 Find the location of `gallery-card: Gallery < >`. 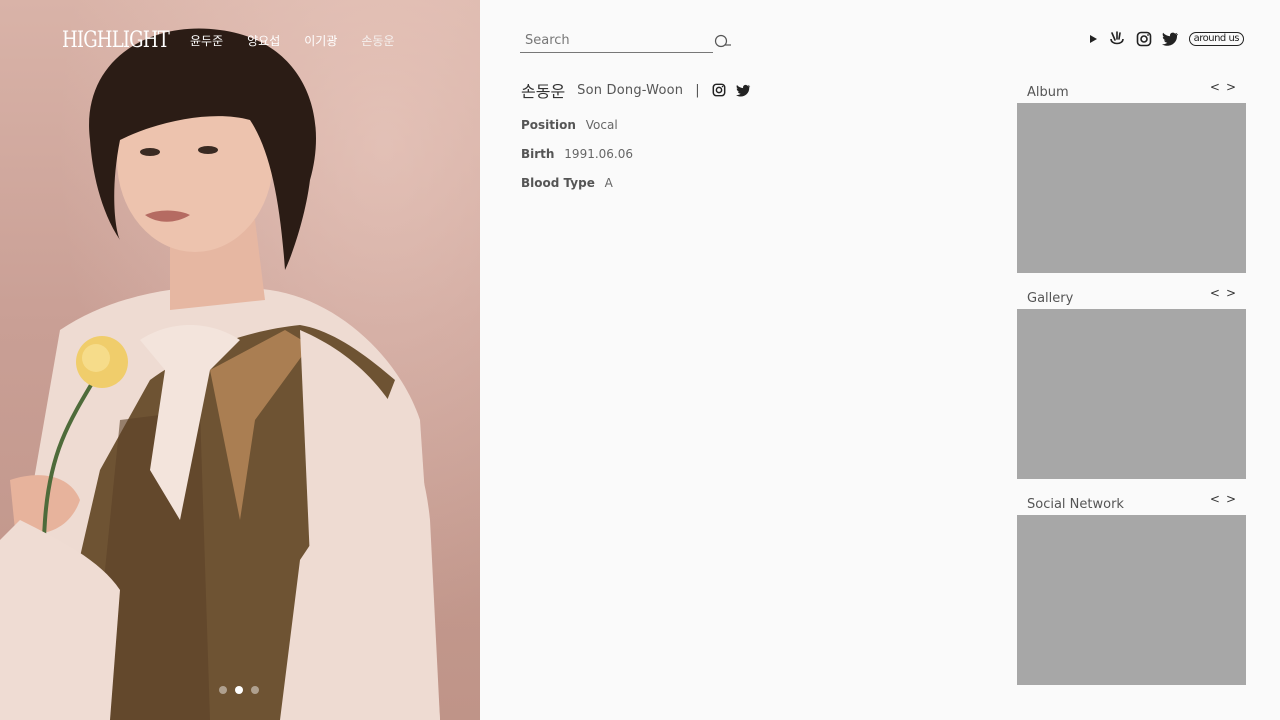

gallery-card: Gallery < > is located at coordinates (1131, 381).